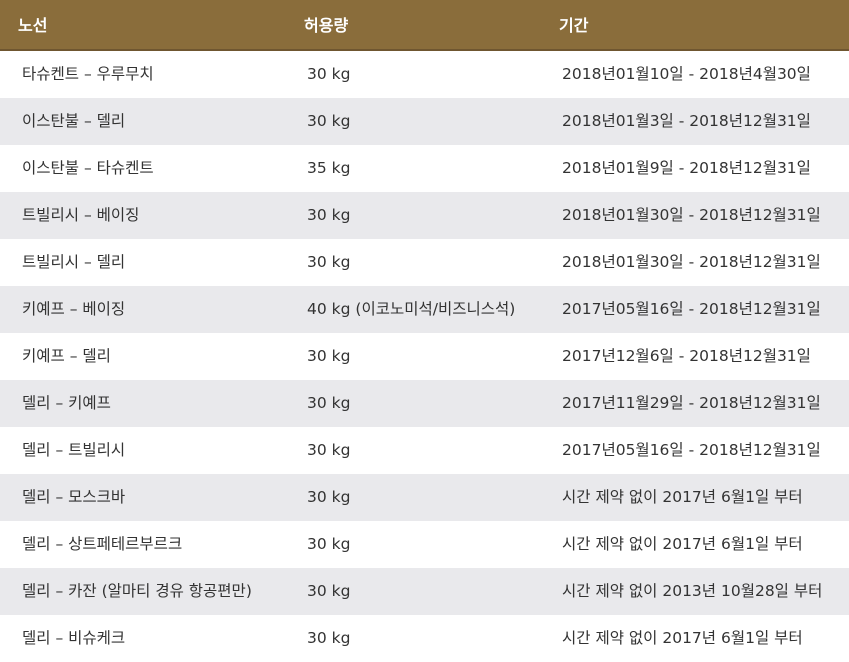 This screenshot has height=662, width=849. Describe the element at coordinates (74, 121) in the screenshot. I see `route-cell: 이스탄불 – 델리` at that location.